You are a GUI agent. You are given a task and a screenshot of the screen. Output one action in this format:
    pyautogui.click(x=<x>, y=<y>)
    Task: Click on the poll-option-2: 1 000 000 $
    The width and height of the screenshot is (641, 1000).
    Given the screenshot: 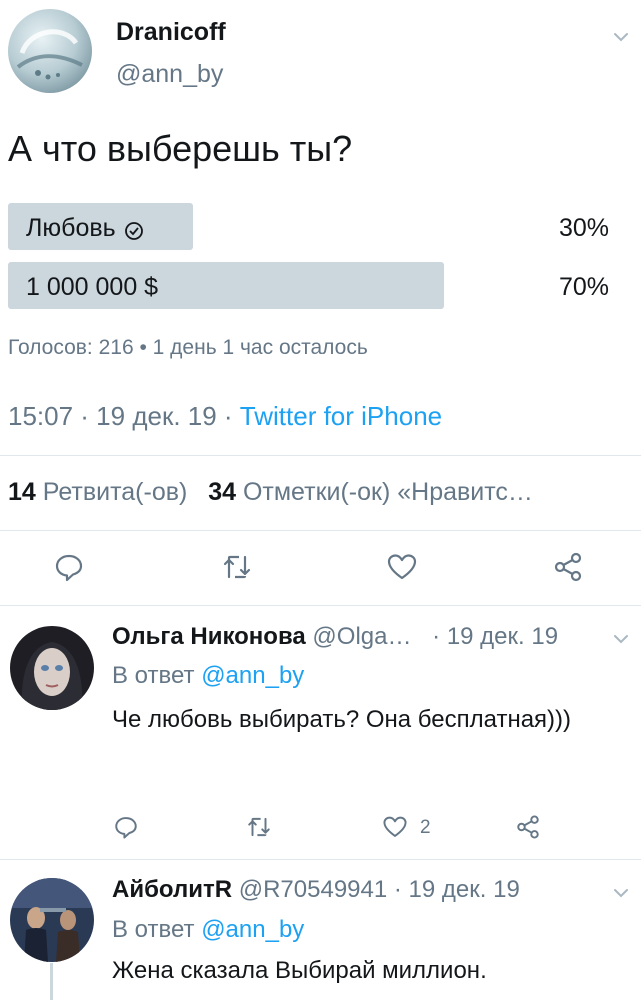 What is the action you would take?
    pyautogui.click(x=92, y=287)
    